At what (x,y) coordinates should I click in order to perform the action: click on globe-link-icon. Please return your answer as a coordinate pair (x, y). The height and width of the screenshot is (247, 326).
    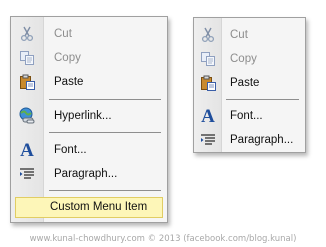
    Looking at the image, I should click on (27, 116).